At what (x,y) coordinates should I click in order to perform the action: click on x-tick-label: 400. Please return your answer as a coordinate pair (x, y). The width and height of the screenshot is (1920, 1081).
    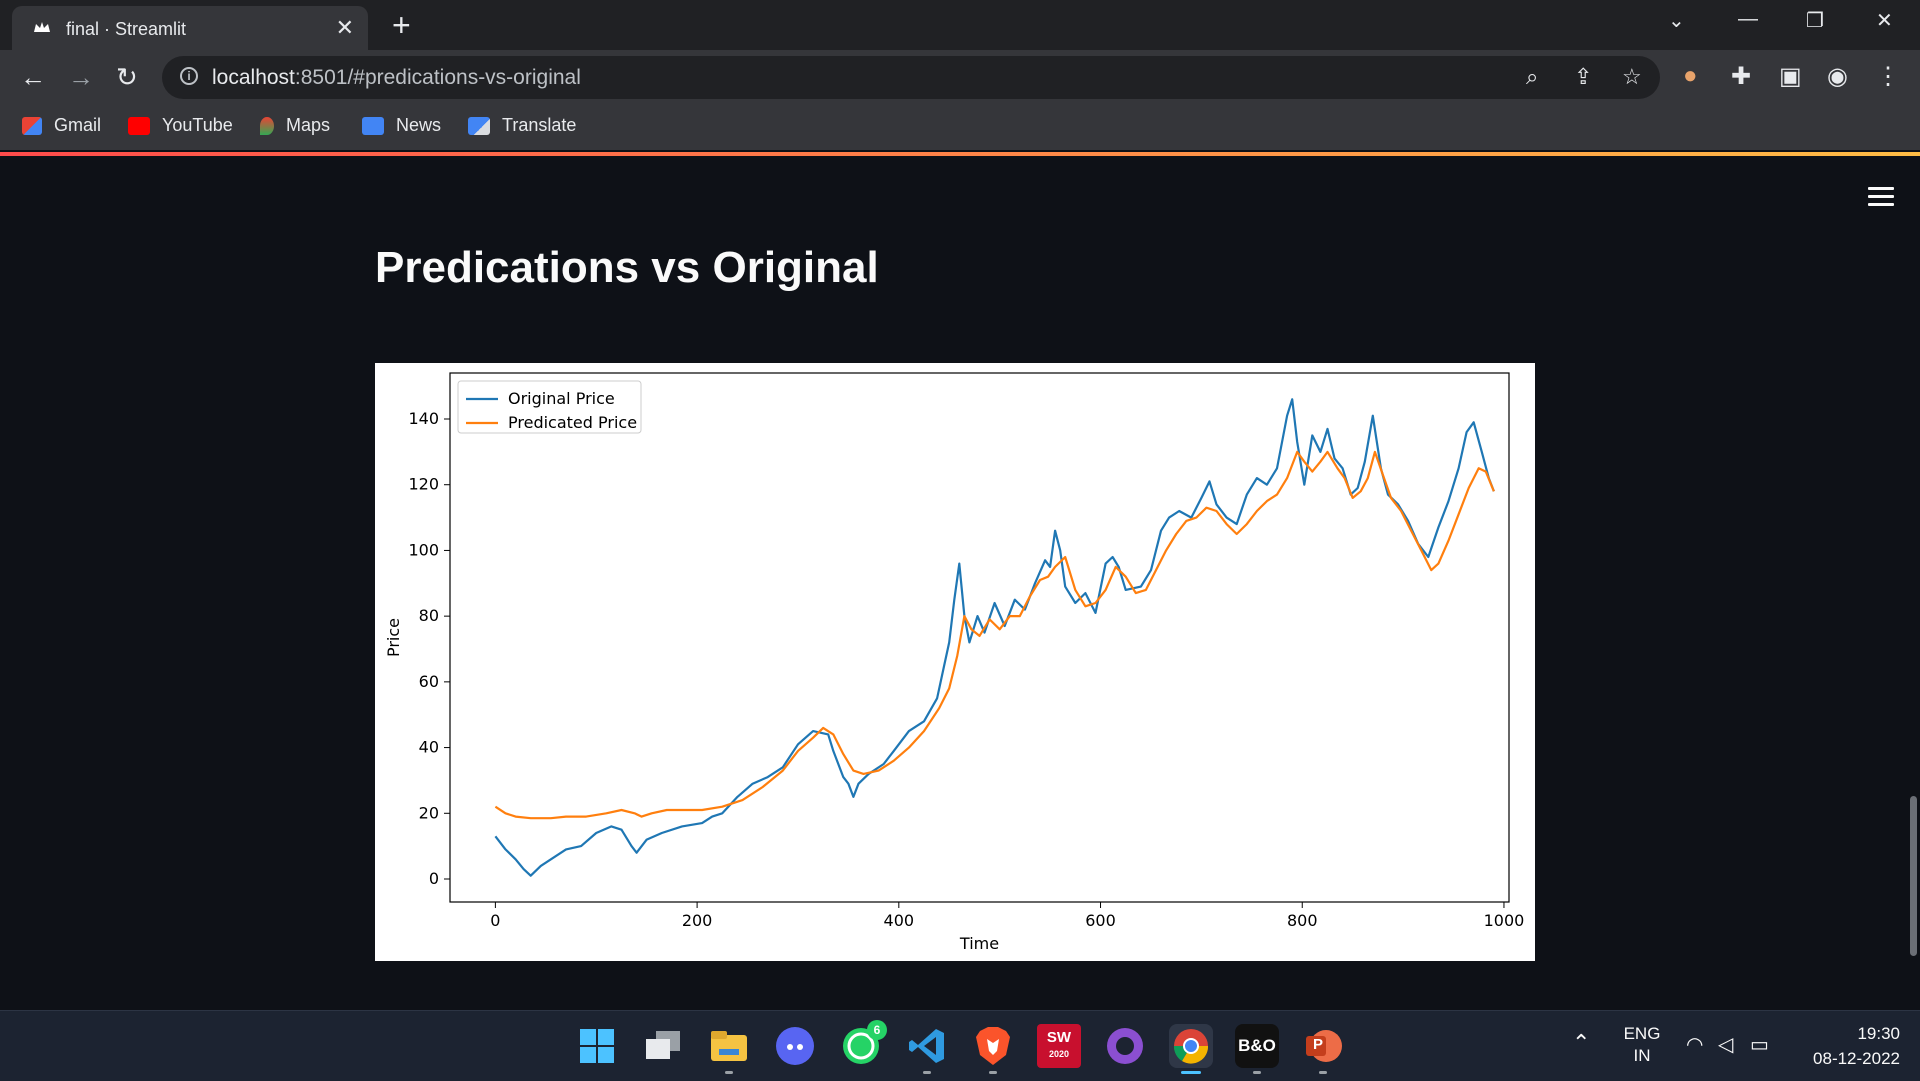
    Looking at the image, I should click on (899, 920).